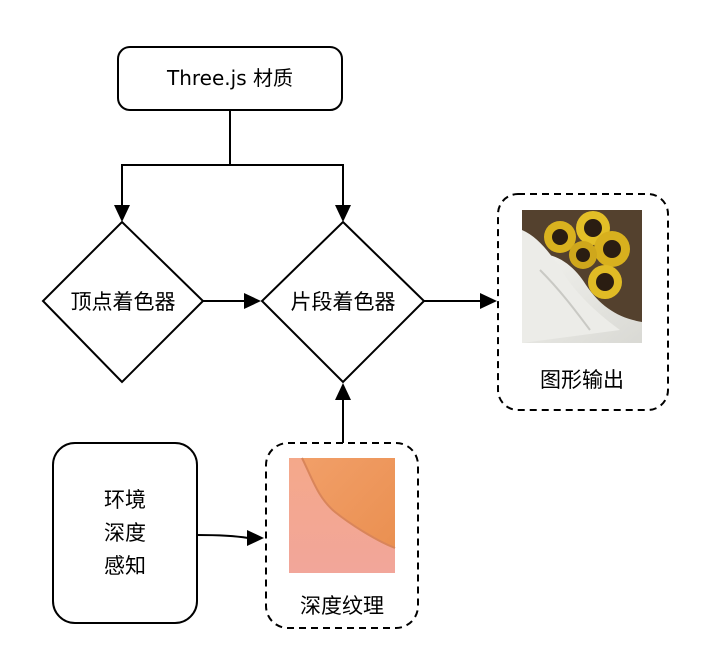 Image resolution: width=706 pixels, height=664 pixels. I want to click on node-threejs-material-label: Three.js 材质, so click(229, 78).